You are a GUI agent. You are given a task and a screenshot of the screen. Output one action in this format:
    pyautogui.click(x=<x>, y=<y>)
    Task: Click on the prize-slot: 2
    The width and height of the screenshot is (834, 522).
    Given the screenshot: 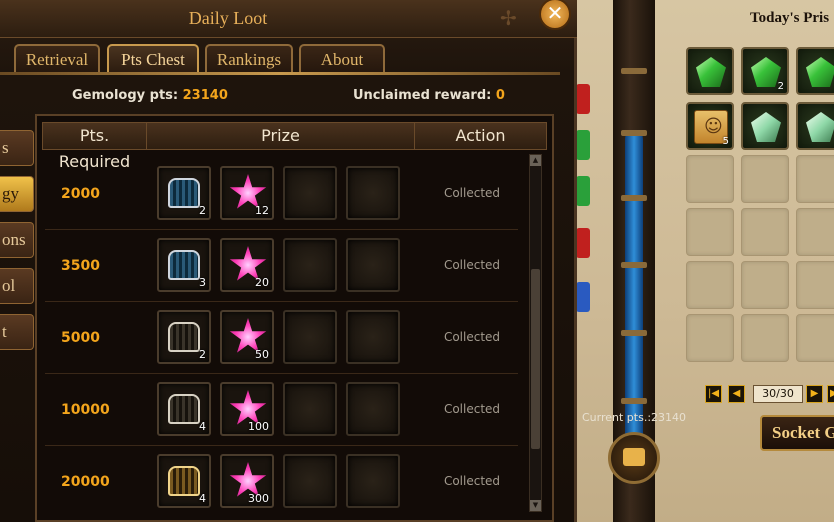 What is the action you would take?
    pyautogui.click(x=765, y=71)
    